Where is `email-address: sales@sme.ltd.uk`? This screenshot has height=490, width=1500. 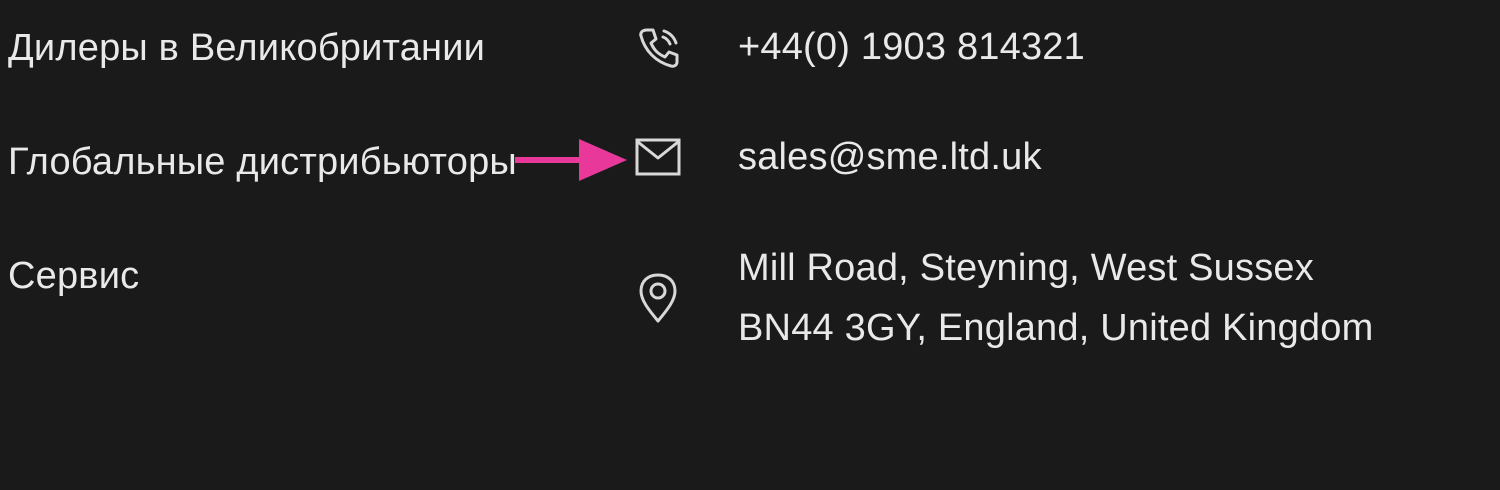
email-address: sales@sme.ltd.uk is located at coordinates (890, 157).